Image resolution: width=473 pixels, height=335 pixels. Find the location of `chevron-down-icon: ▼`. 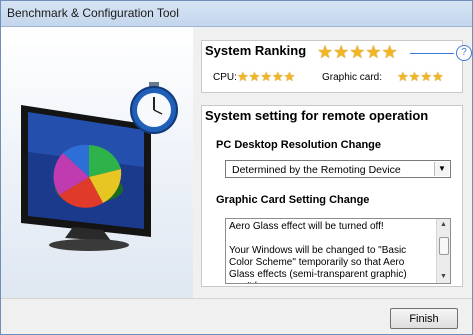

chevron-down-icon: ▼ is located at coordinates (441, 169).